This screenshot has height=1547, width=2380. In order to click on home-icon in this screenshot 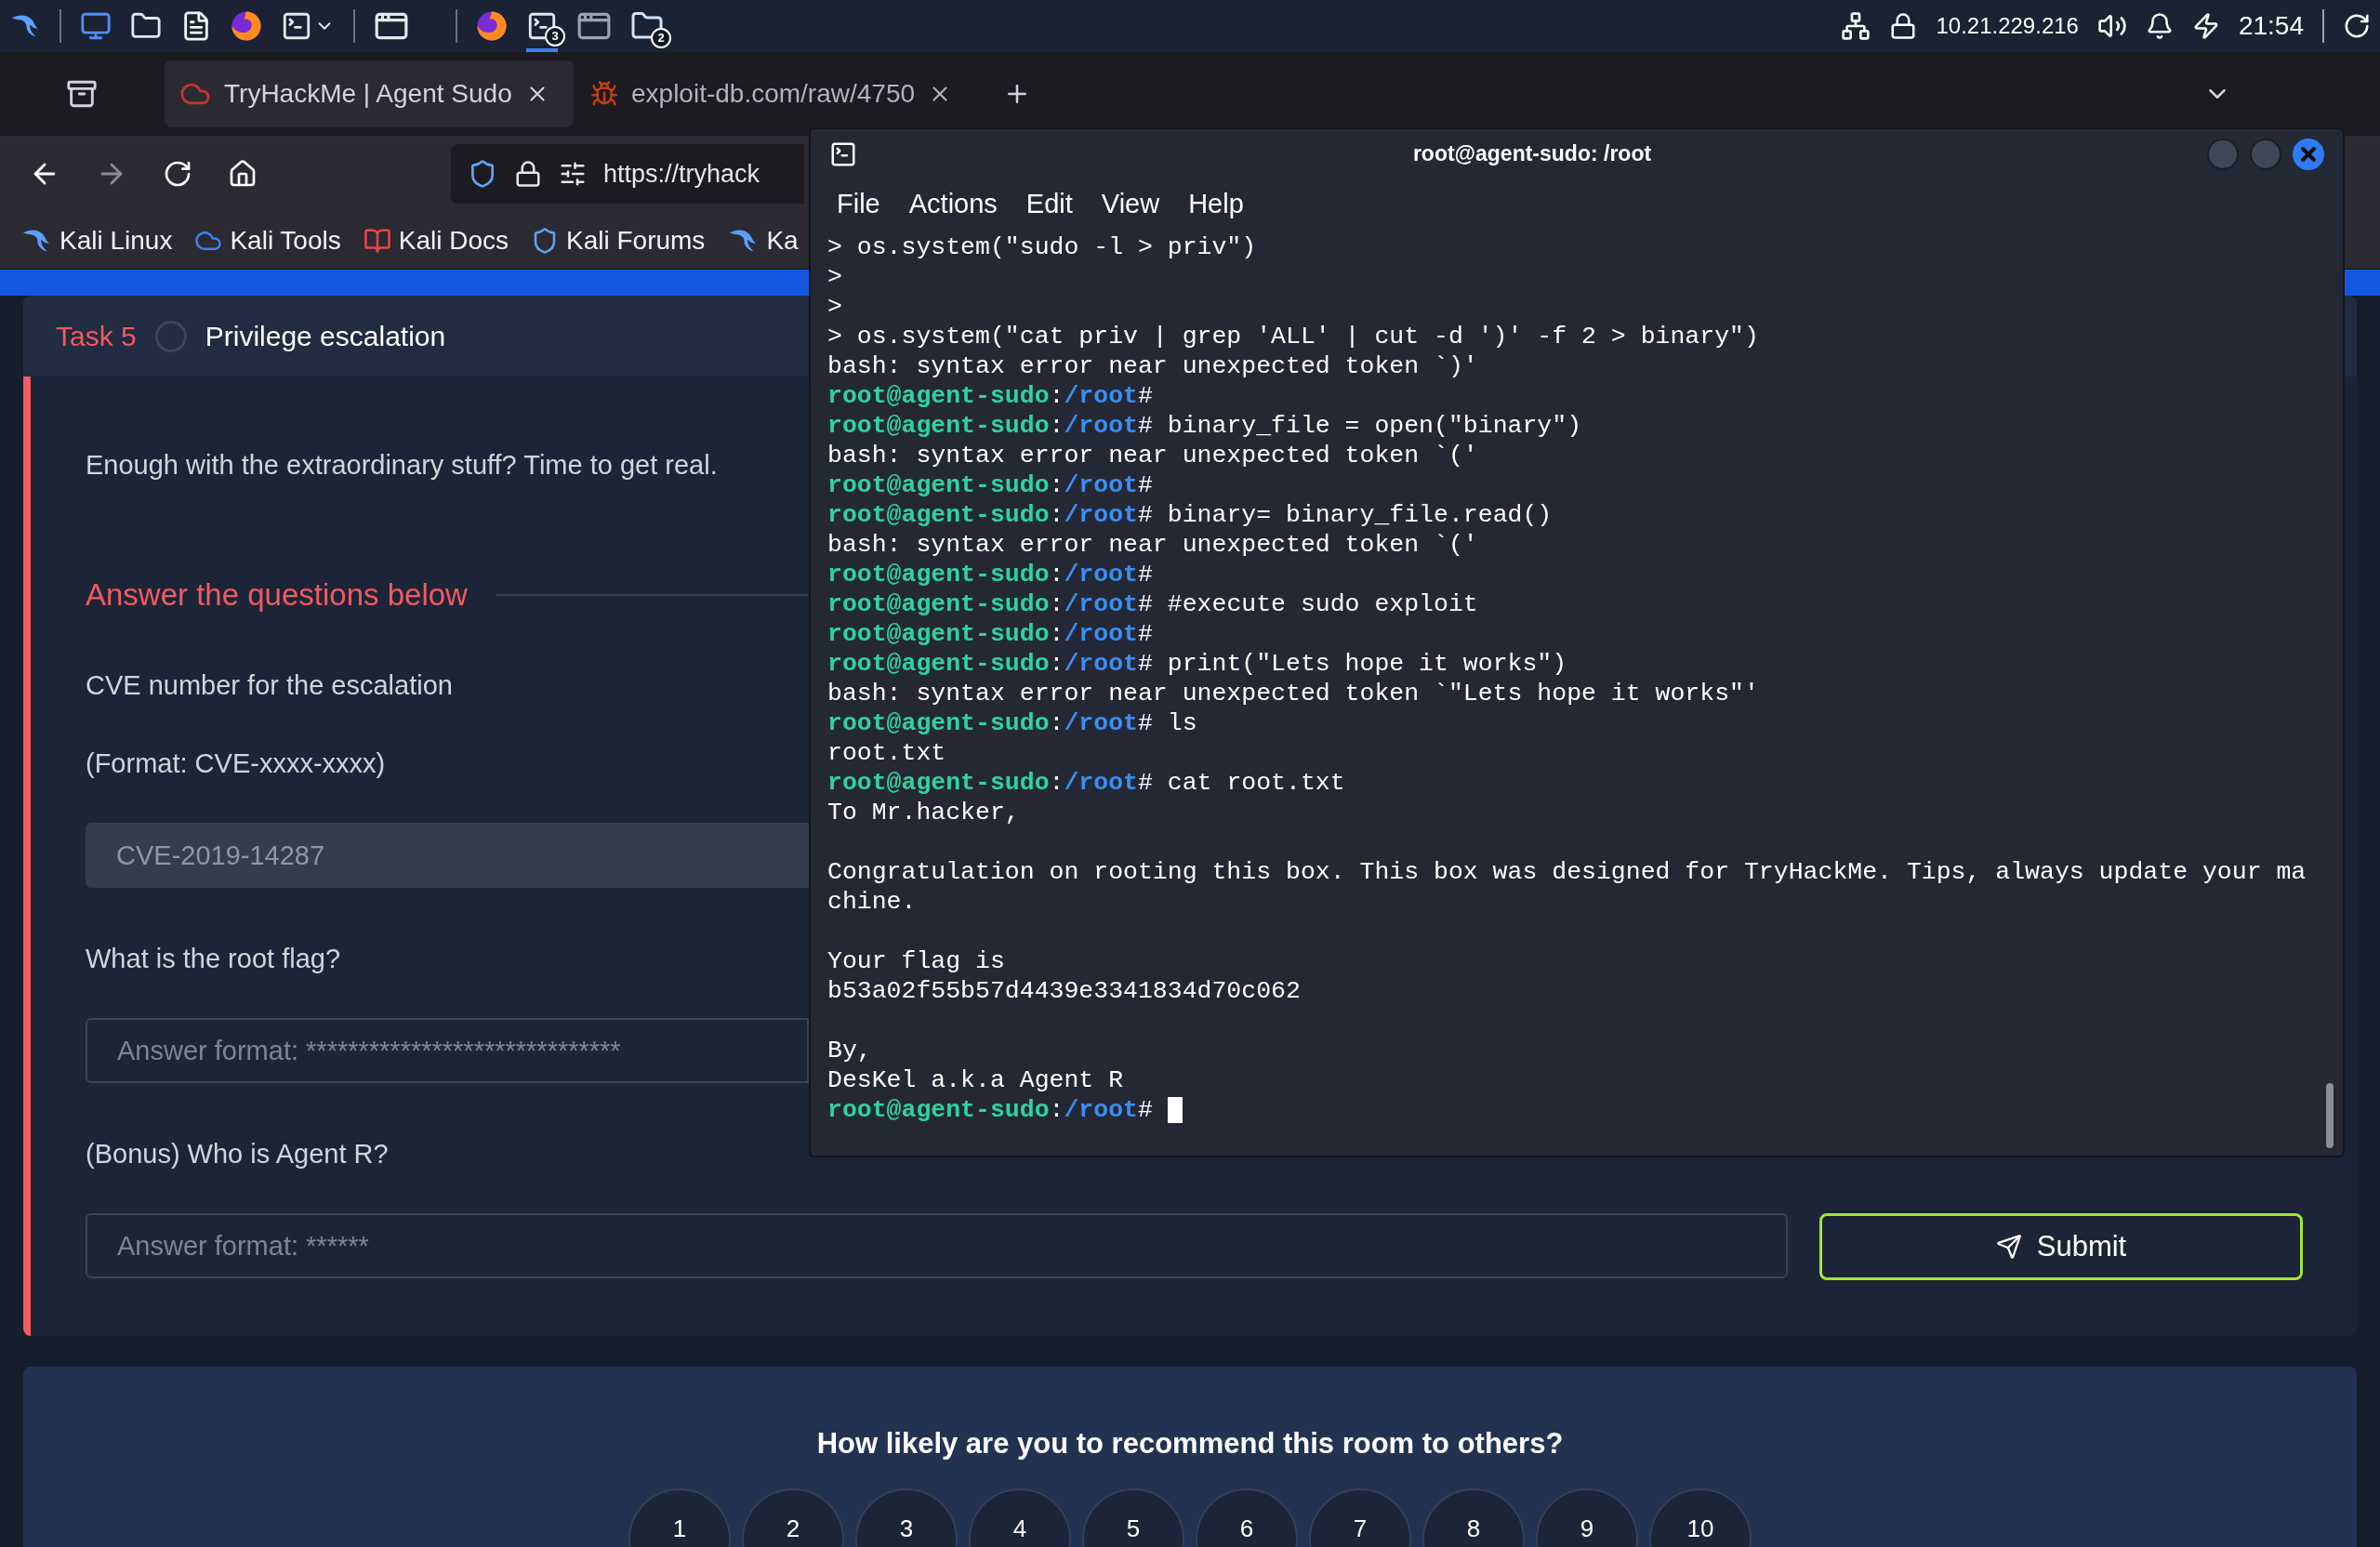, I will do `click(243, 174)`.